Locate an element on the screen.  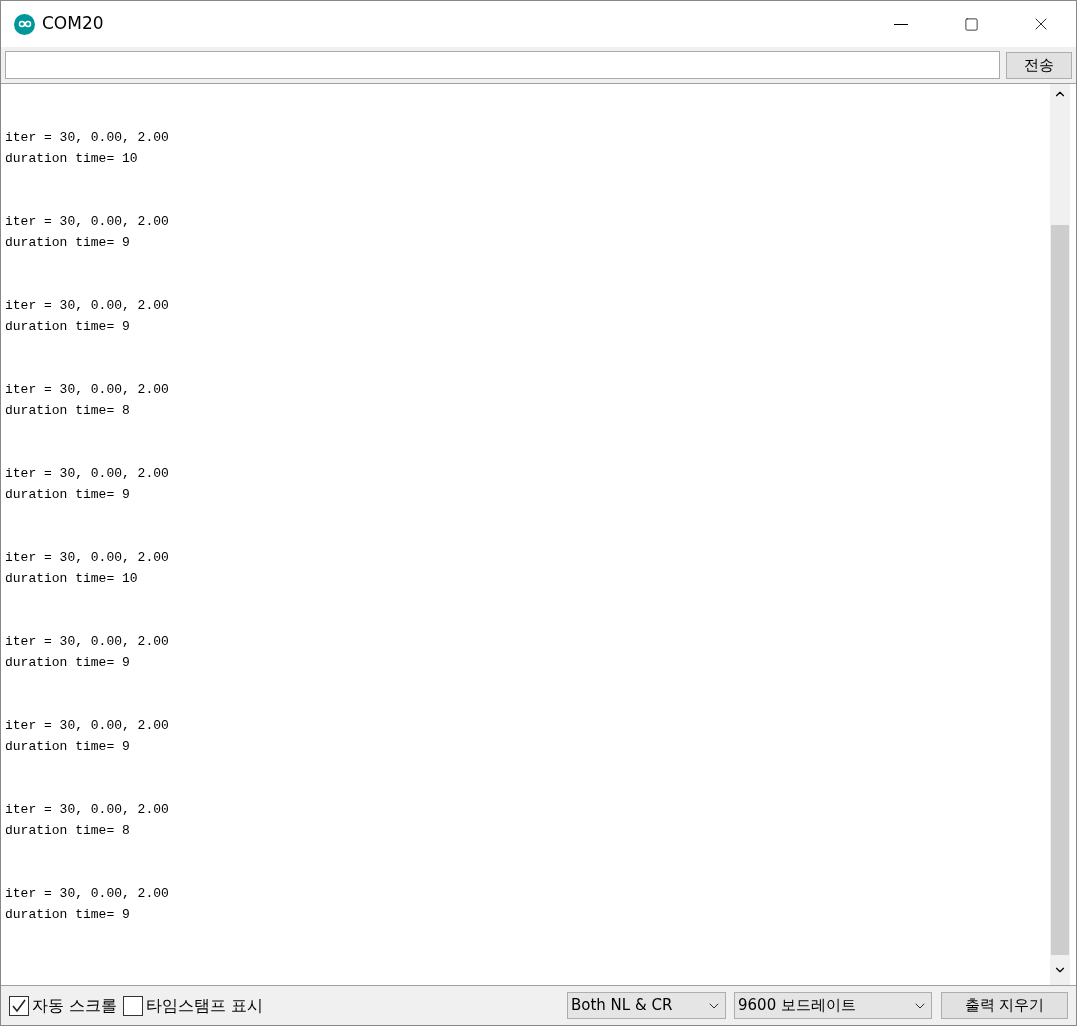
maximize-icon is located at coordinates (971, 24).